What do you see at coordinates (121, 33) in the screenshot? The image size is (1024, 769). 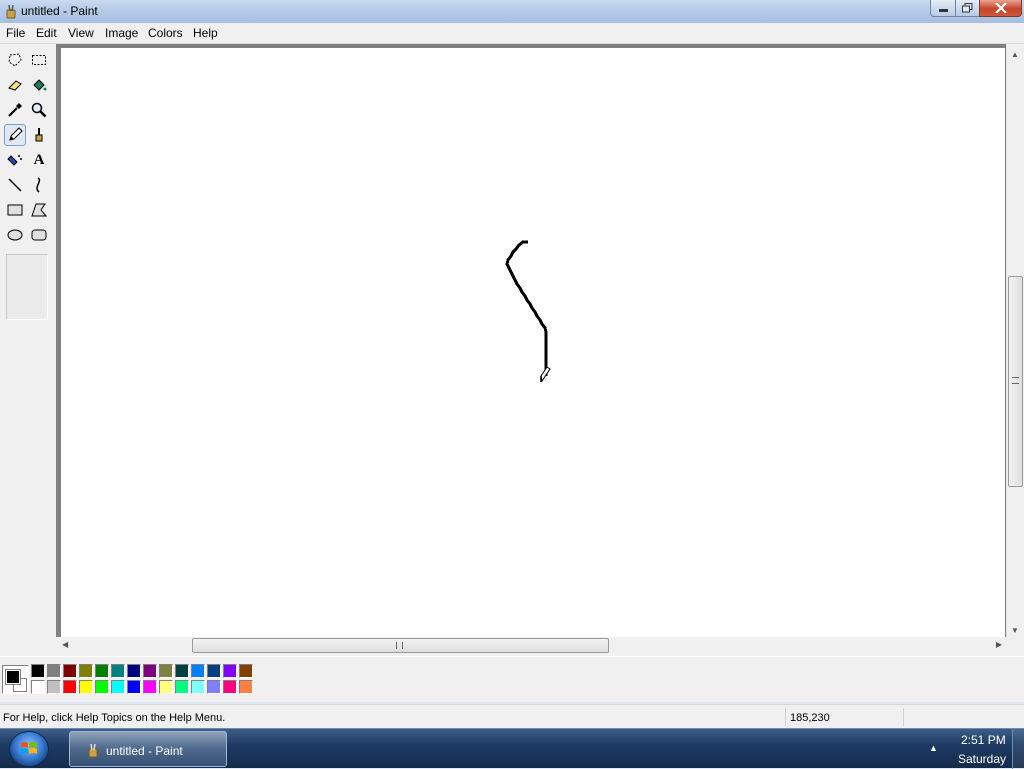 I see `menu-image: Image` at bounding box center [121, 33].